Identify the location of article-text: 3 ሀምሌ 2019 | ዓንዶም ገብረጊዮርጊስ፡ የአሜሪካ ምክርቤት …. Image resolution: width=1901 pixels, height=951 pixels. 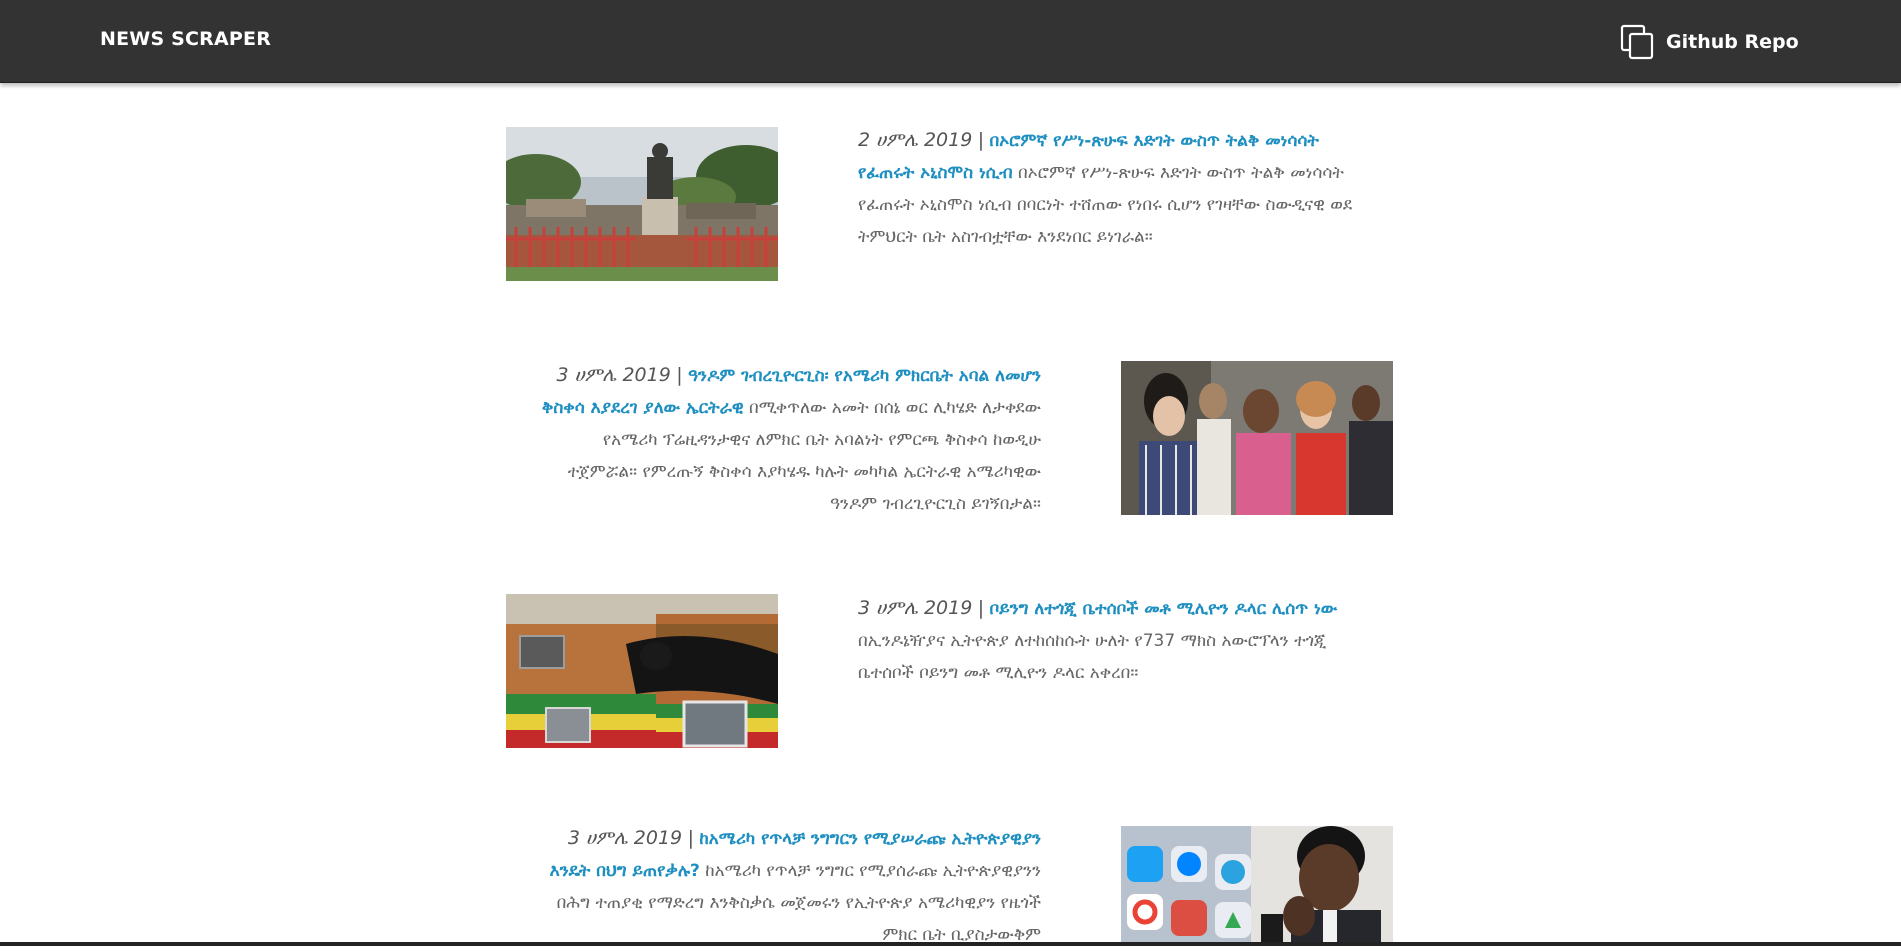
(786, 439).